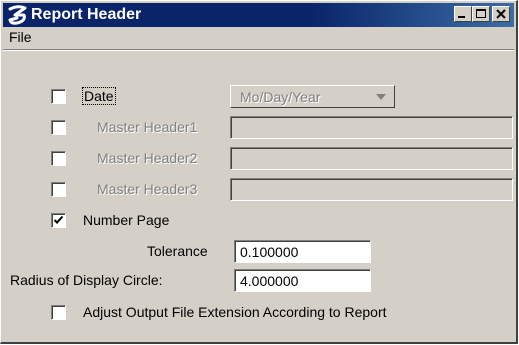  Describe the element at coordinates (381, 97) in the screenshot. I see `chevron-down-icon` at that location.